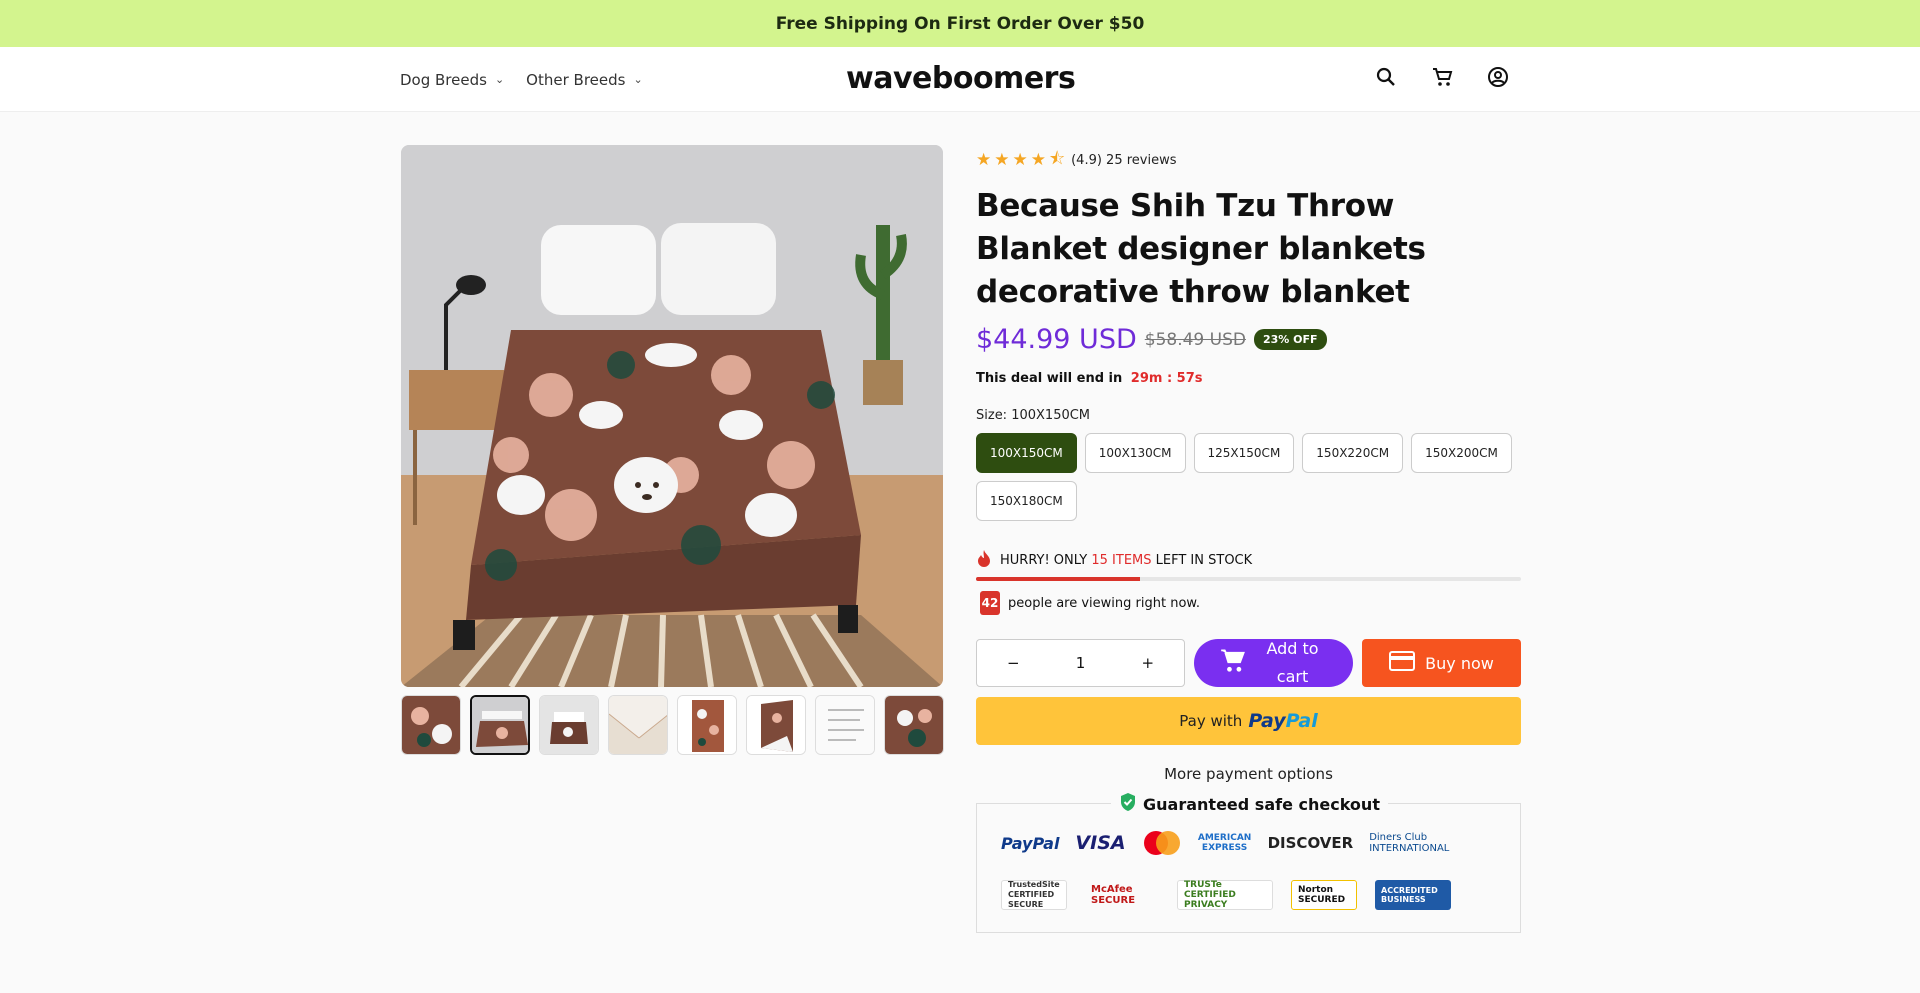 This screenshot has height=993, width=1920. Describe the element at coordinates (1459, 663) in the screenshot. I see `buy-now-label: Buy now` at that location.